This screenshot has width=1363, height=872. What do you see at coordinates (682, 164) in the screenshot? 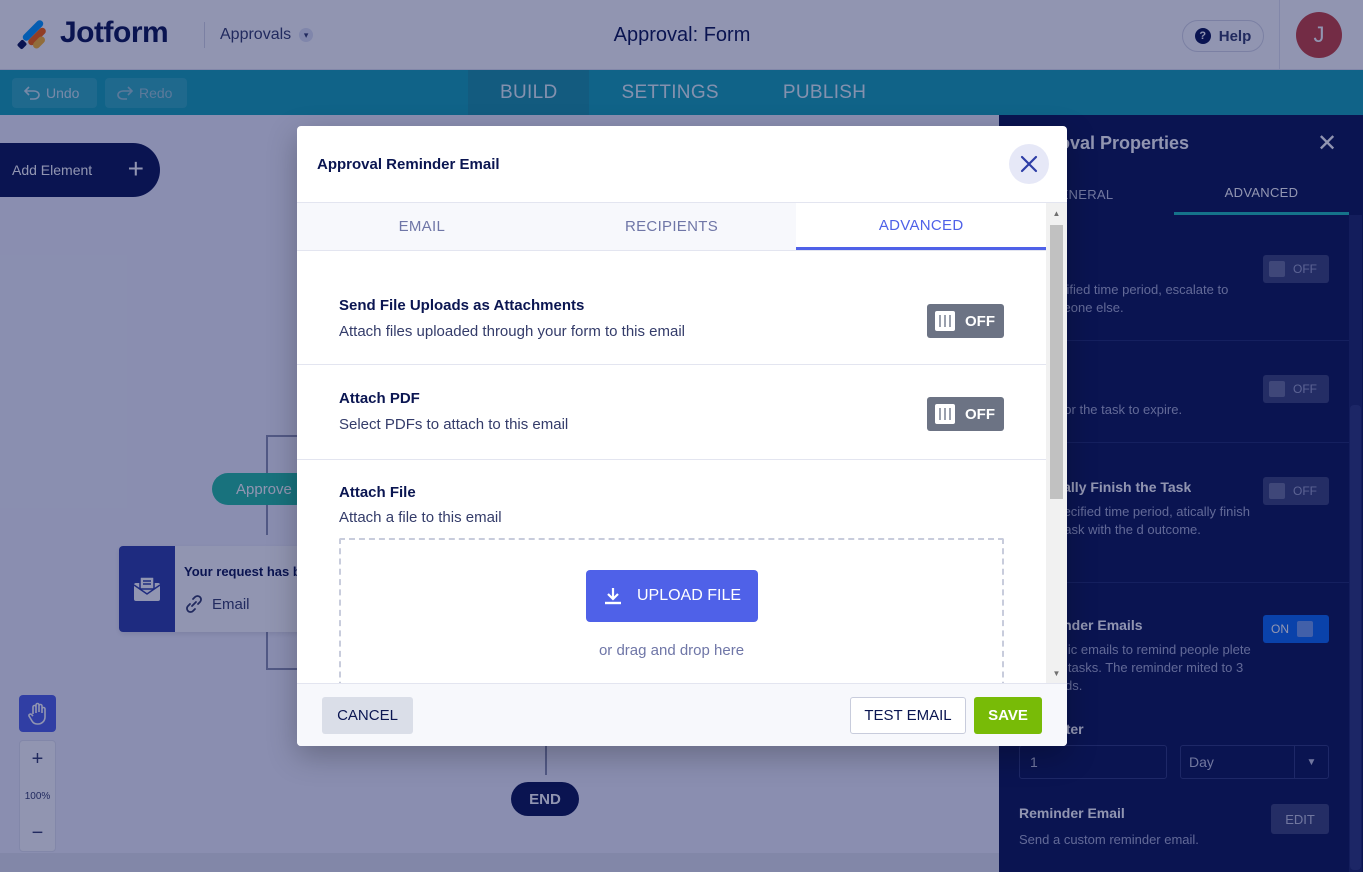
I see `modal-header: Approval Reminder Email` at bounding box center [682, 164].